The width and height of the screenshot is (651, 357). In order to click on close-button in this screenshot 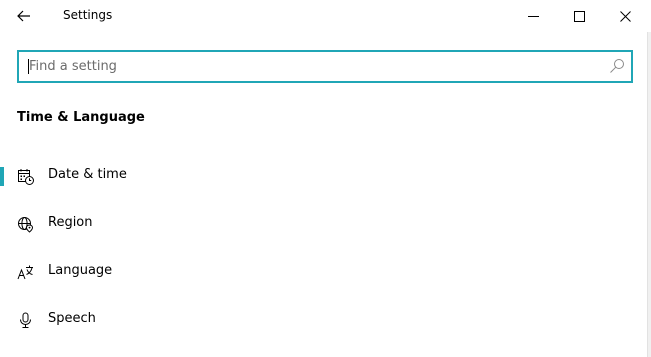, I will do `click(625, 16)`.